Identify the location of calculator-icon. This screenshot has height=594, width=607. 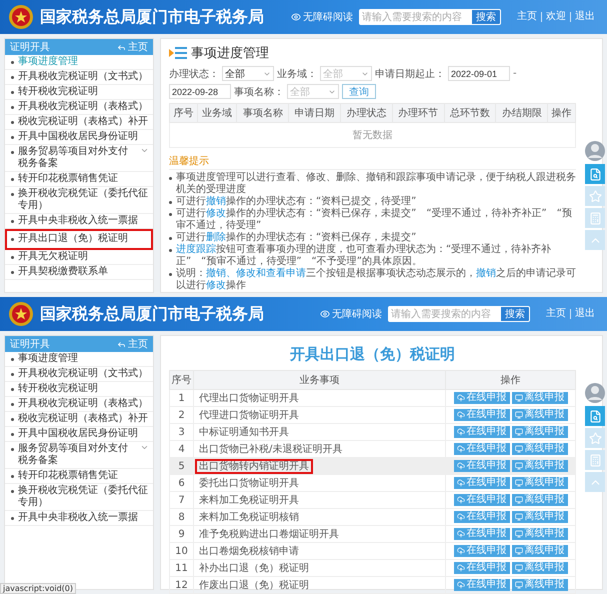
(595, 460).